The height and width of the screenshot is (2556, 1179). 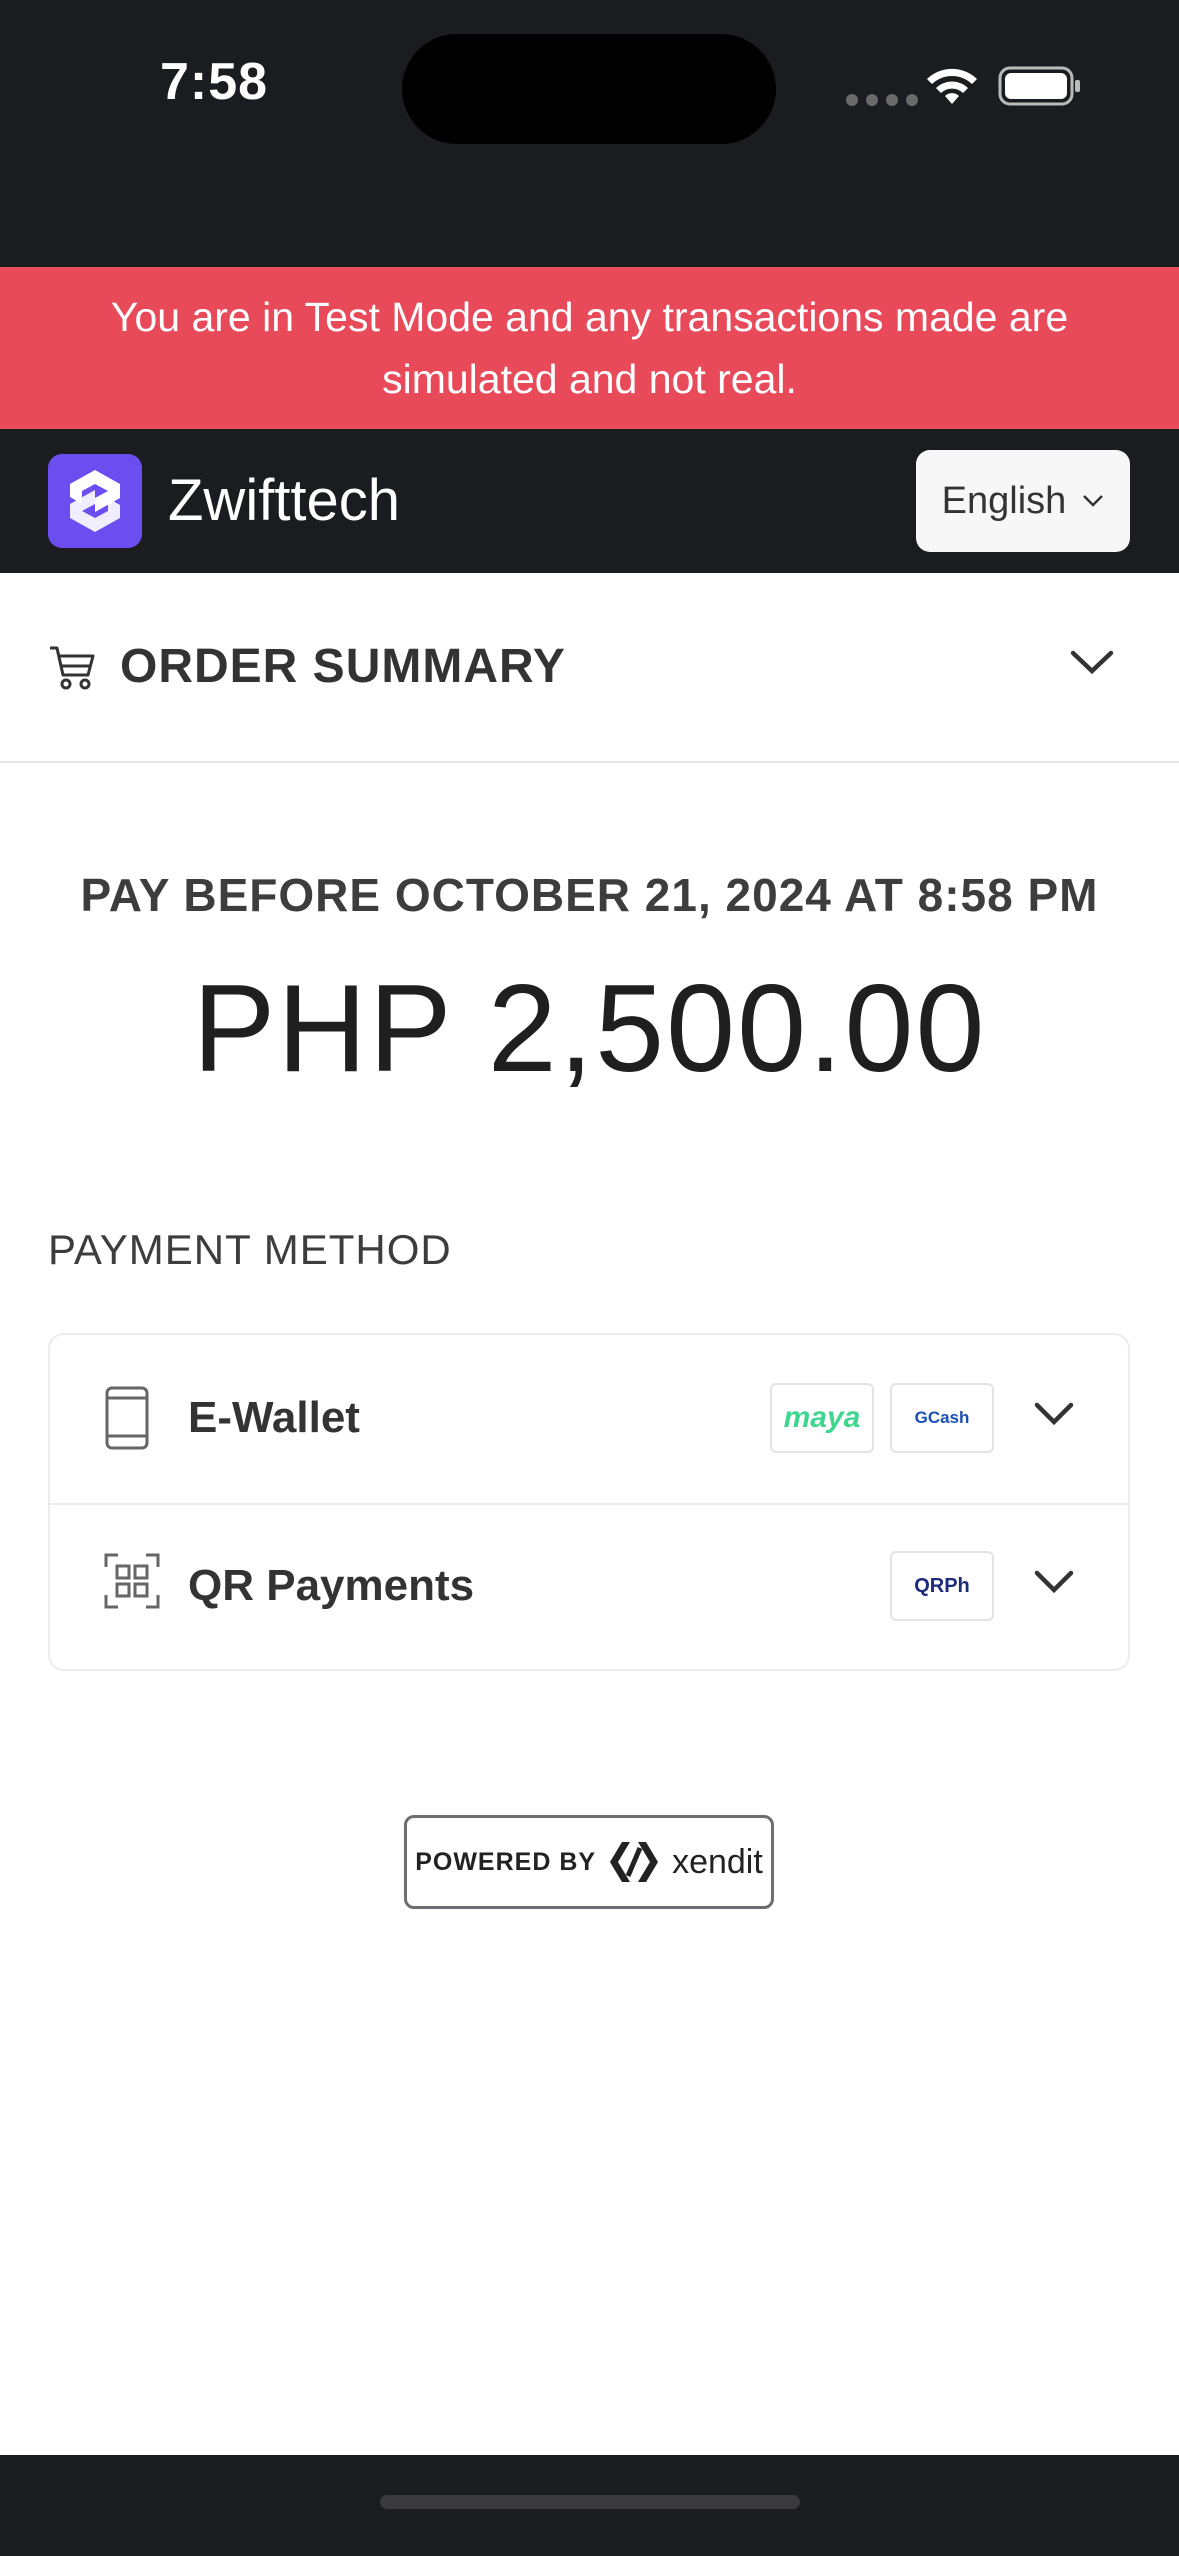 What do you see at coordinates (343, 666) in the screenshot?
I see `order-summary-title: ORDER SUMMARY` at bounding box center [343, 666].